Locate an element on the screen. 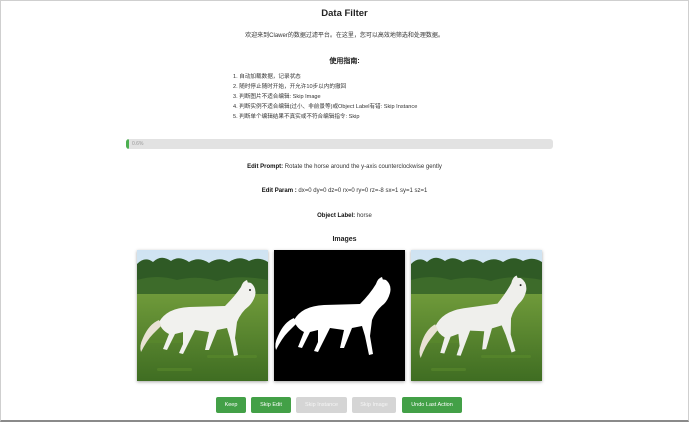  progress-fill is located at coordinates (127, 144).